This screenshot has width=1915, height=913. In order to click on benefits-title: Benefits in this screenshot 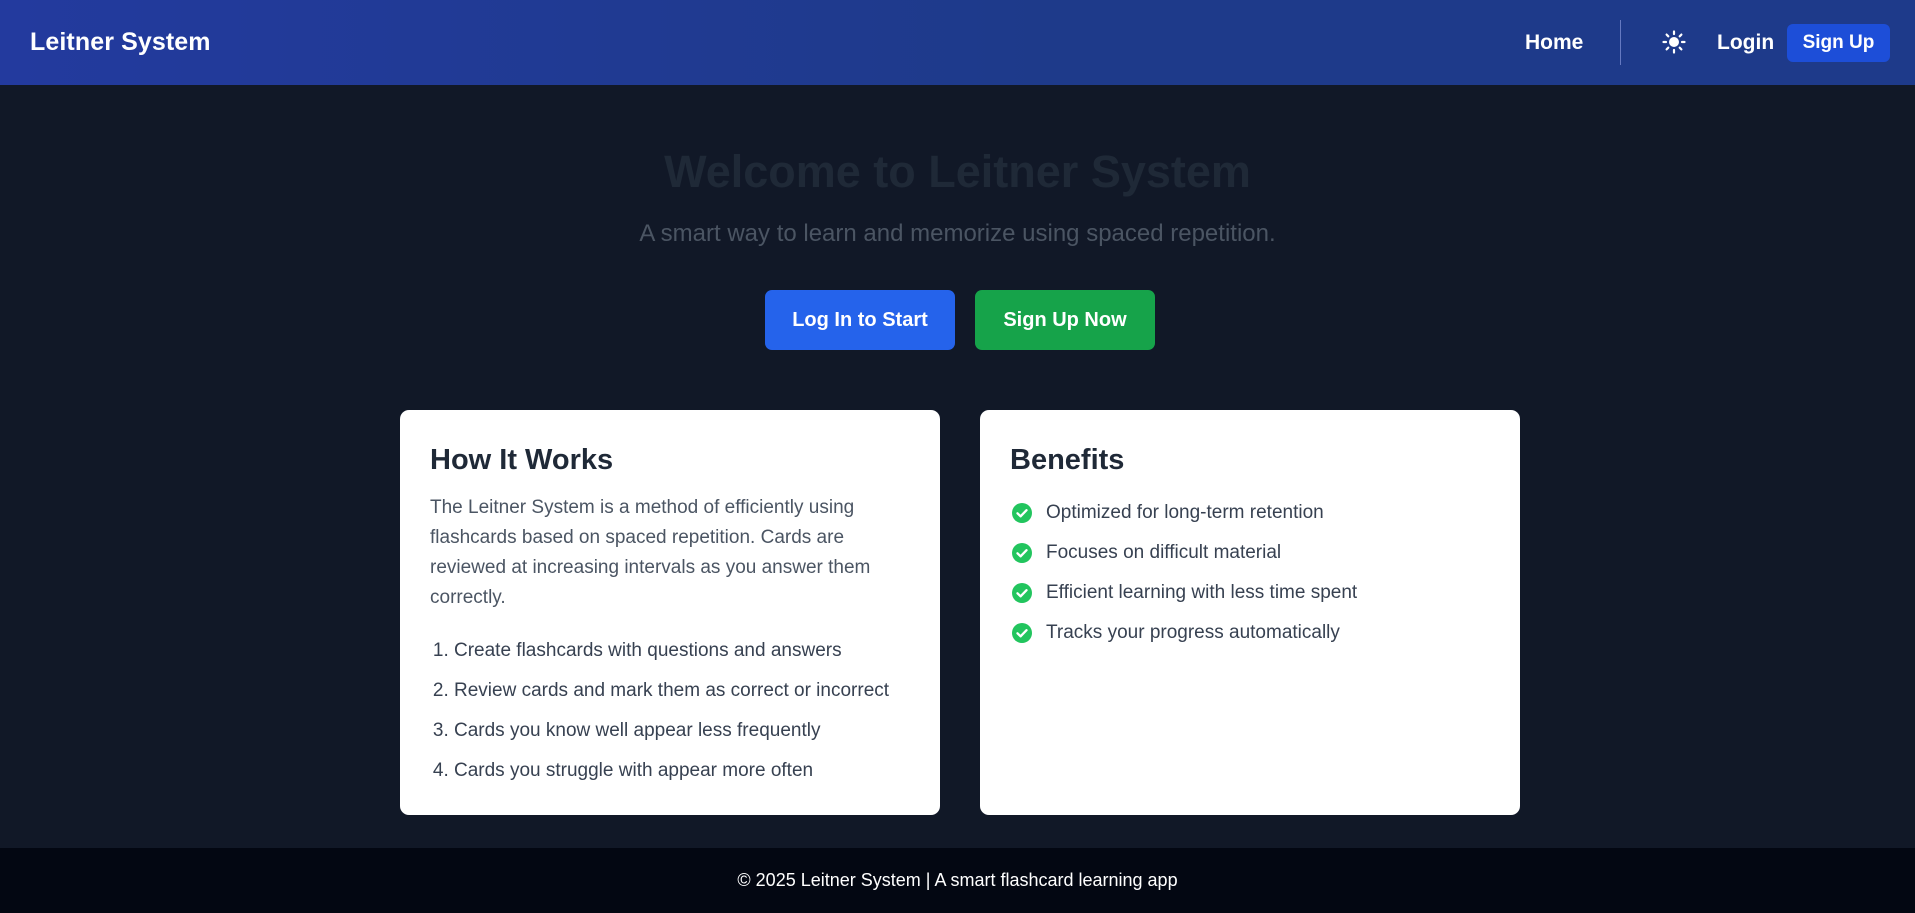, I will do `click(1067, 460)`.